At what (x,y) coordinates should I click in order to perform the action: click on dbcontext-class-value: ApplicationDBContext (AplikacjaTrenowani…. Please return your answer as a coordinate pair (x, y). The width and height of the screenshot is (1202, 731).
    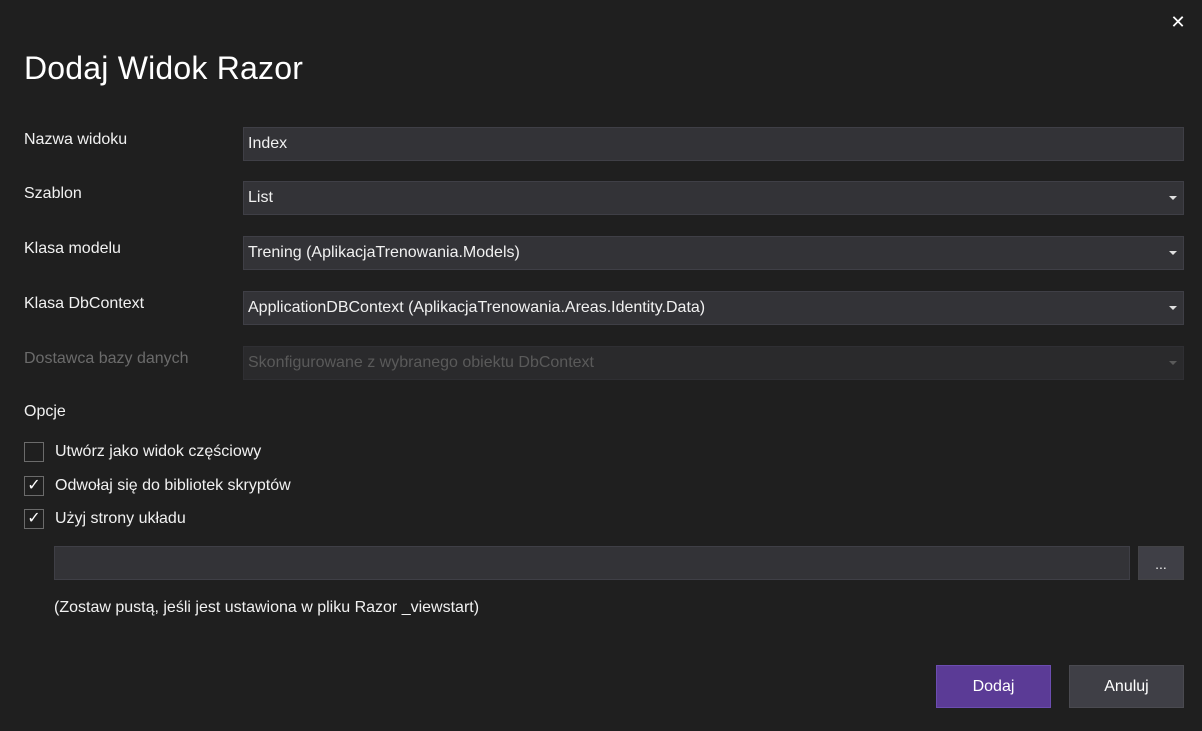
    Looking at the image, I should click on (477, 307).